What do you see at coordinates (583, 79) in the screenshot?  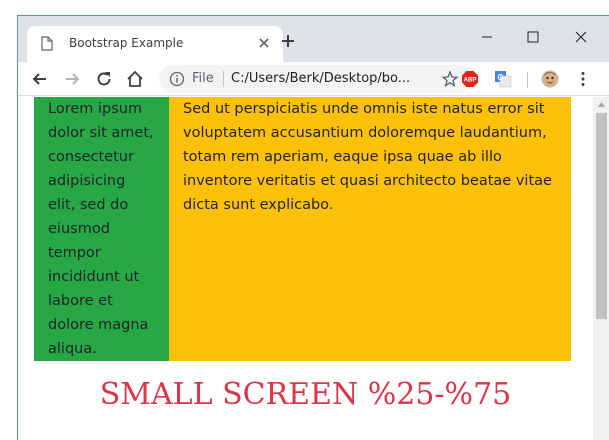 I see `menu-kebab-icon` at bounding box center [583, 79].